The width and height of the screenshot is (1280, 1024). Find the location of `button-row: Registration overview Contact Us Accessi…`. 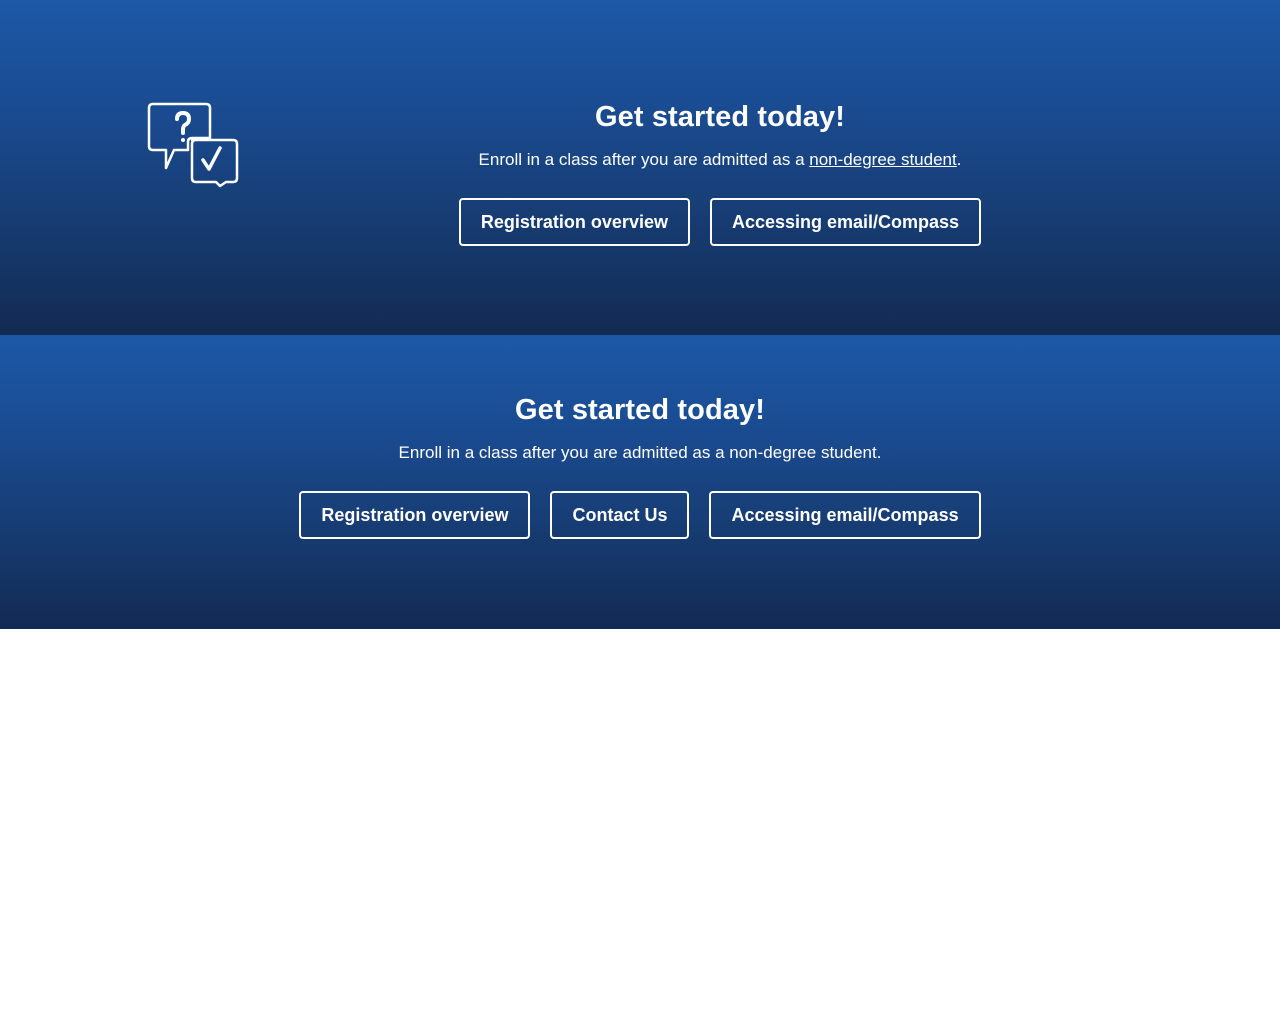

button-row: Registration overview Contact Us Accessi… is located at coordinates (640, 515).